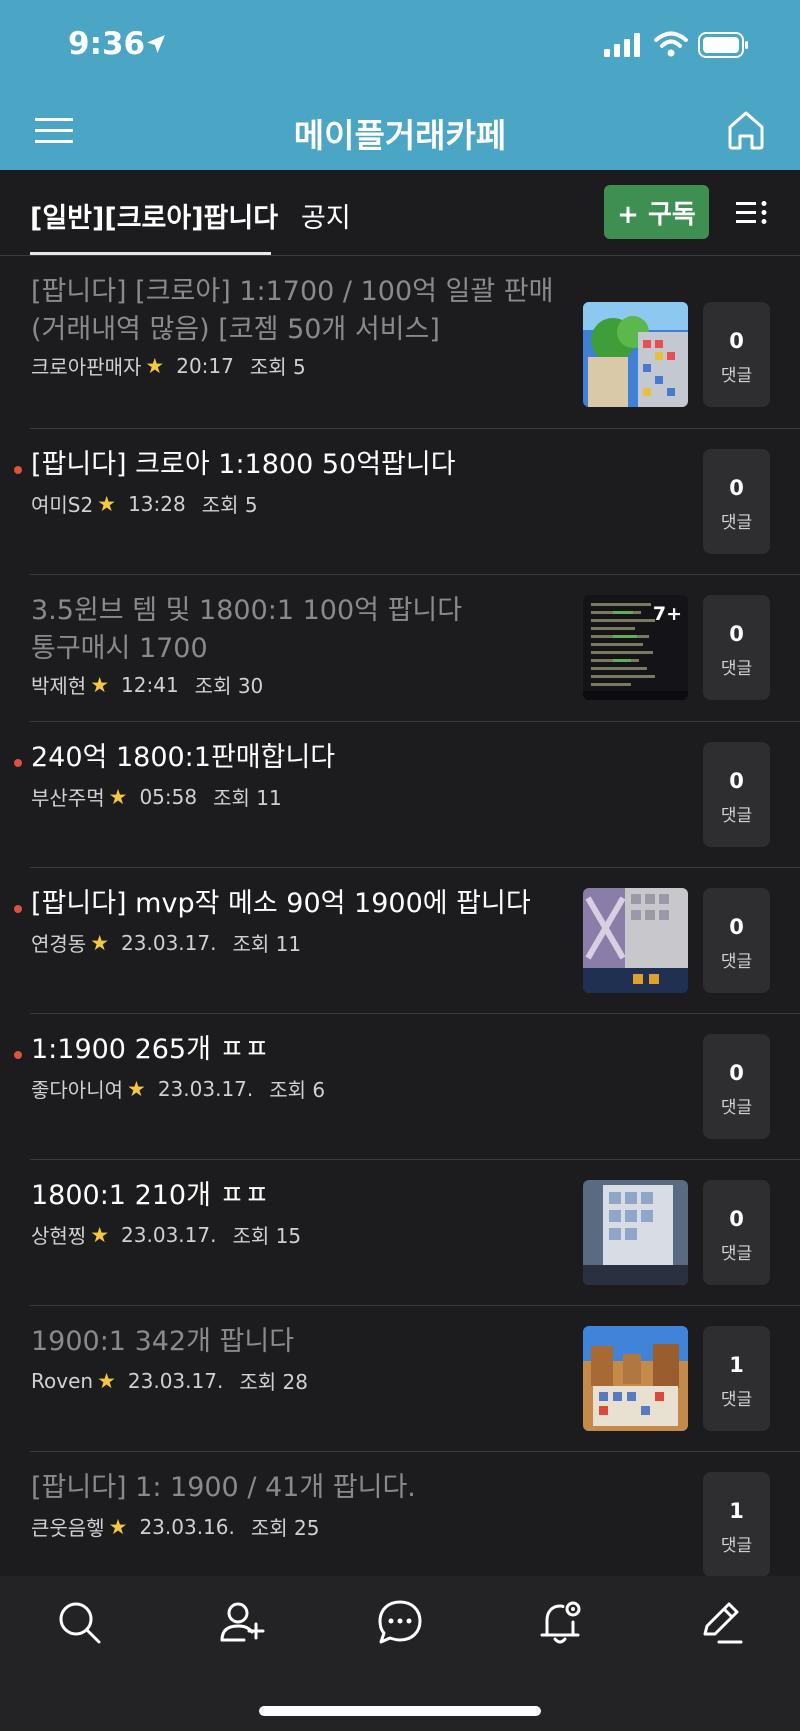  Describe the element at coordinates (183, 757) in the screenshot. I see `post-title: 240억 1800:1판매합니다` at that location.